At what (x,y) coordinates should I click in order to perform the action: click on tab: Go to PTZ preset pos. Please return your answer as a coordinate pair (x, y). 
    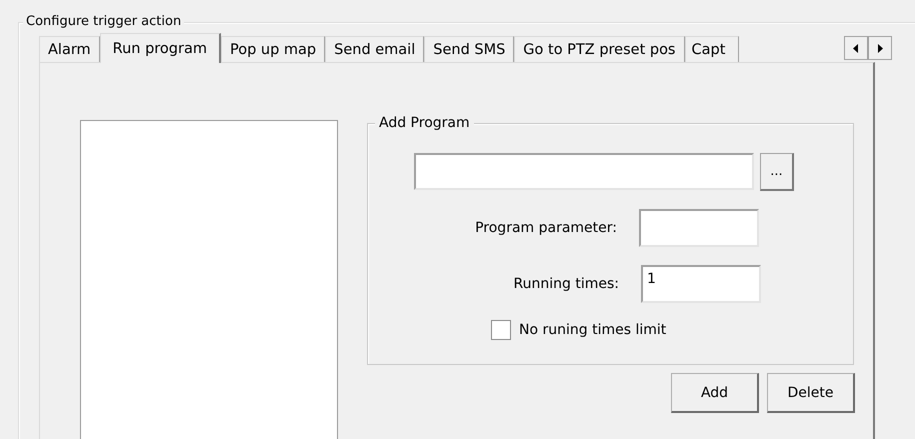
    Looking at the image, I should click on (599, 49).